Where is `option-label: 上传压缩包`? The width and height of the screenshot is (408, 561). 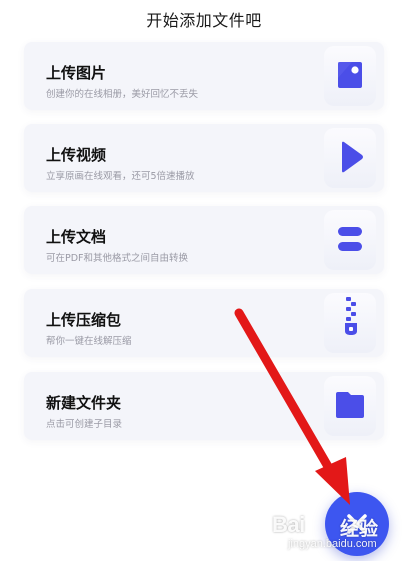
option-label: 上传压缩包 is located at coordinates (84, 320).